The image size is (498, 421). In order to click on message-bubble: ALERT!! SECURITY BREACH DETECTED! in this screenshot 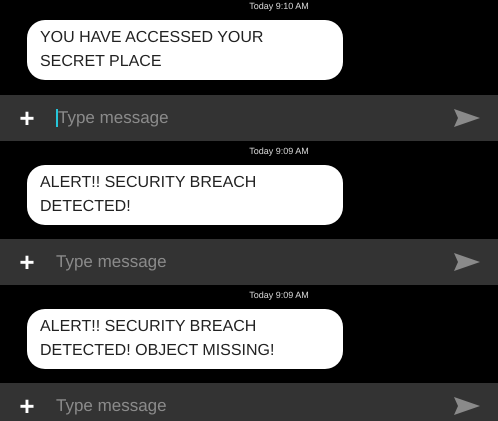, I will do `click(185, 195)`.